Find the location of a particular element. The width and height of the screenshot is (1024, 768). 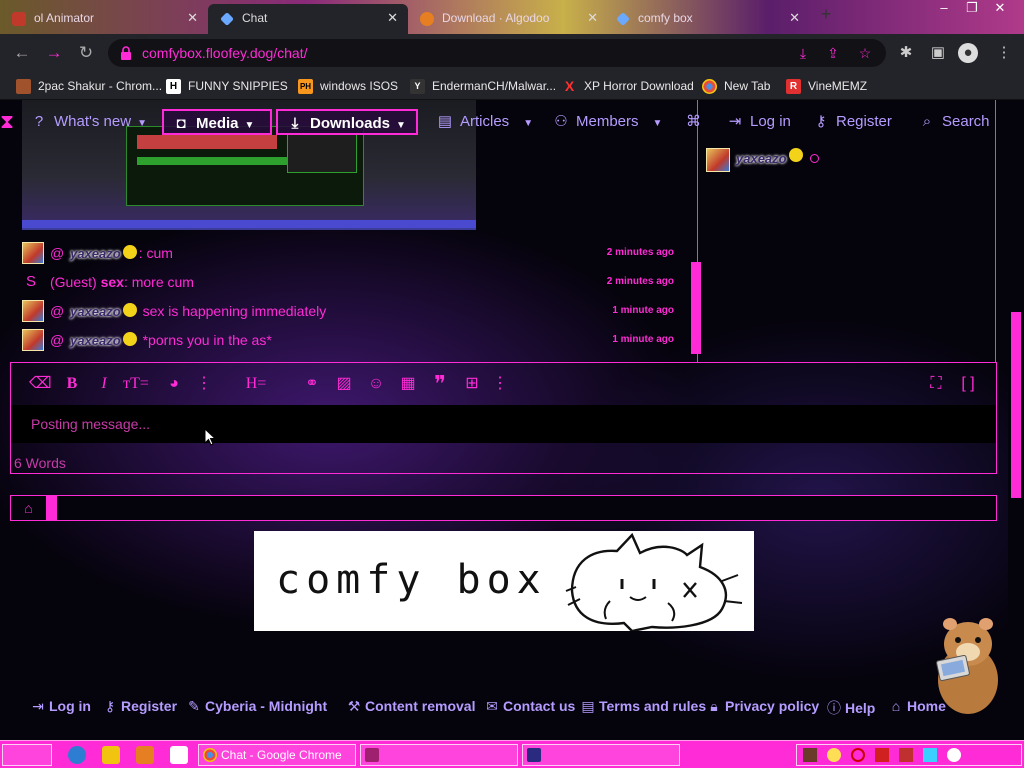

minimize-button: – is located at coordinates (944, 9).